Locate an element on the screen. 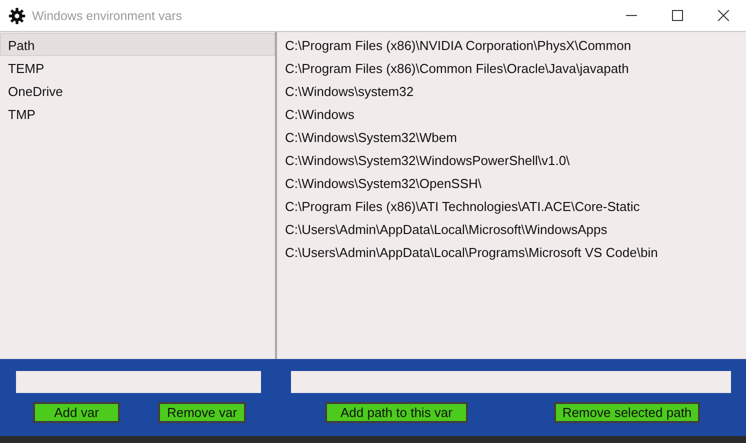  variable-input-field is located at coordinates (138, 382).